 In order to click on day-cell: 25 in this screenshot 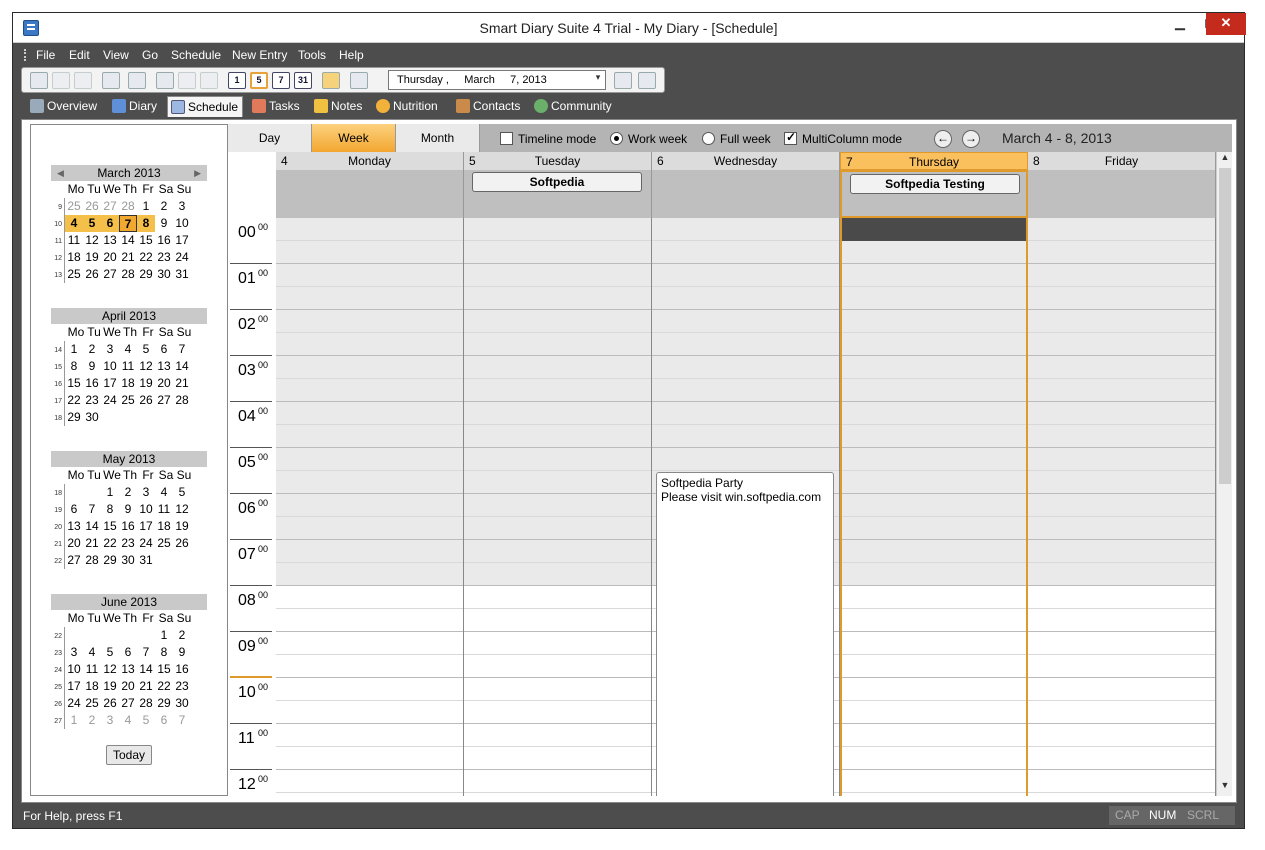, I will do `click(164, 543)`.